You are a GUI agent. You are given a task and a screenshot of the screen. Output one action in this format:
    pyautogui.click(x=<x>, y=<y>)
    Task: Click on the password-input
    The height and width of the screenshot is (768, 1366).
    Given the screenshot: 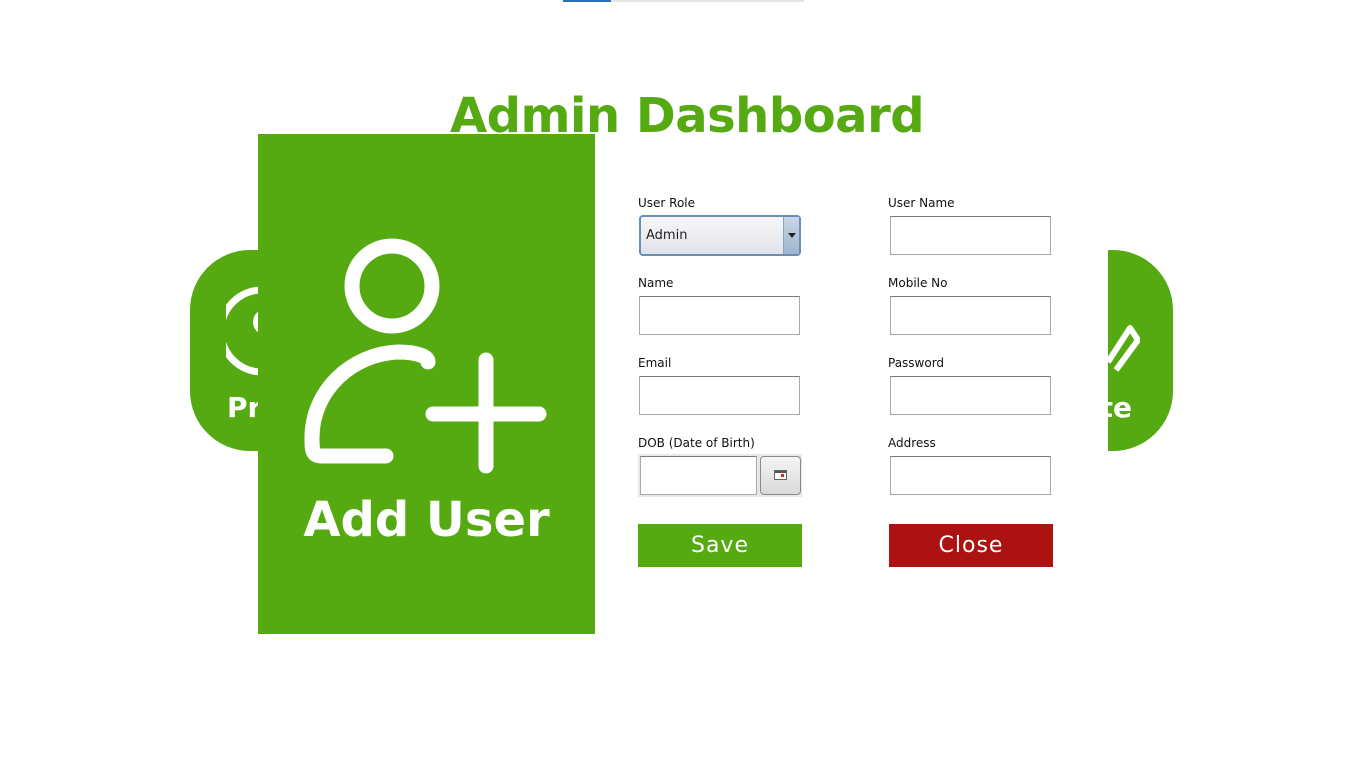 What is the action you would take?
    pyautogui.click(x=970, y=395)
    